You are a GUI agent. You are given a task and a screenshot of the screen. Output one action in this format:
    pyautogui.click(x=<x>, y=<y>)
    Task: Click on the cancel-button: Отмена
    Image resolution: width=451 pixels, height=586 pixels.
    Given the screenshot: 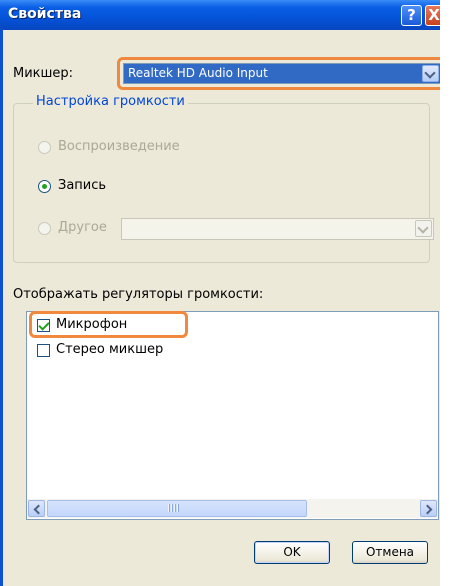 What is the action you would take?
    pyautogui.click(x=390, y=552)
    